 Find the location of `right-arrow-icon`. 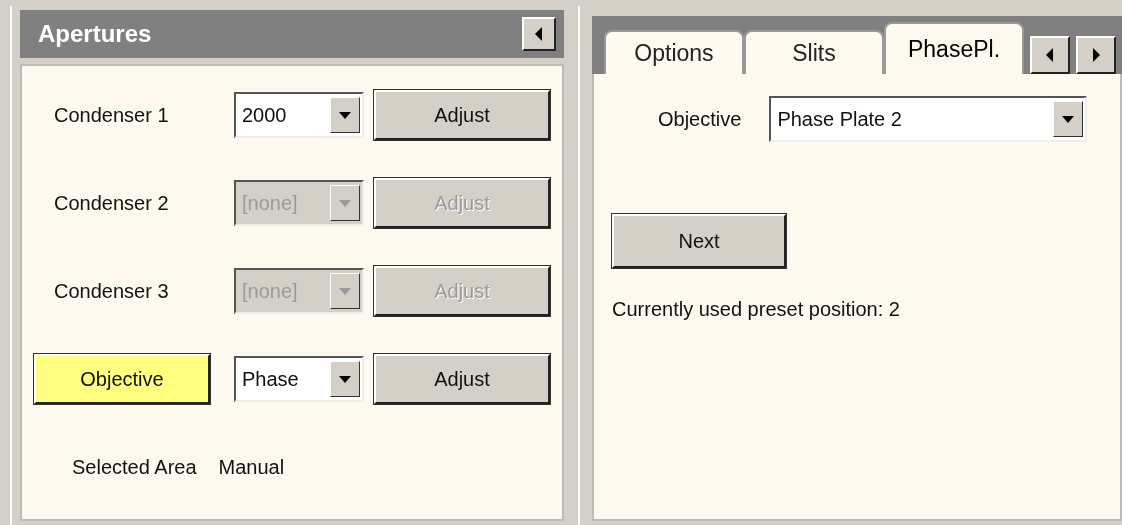

right-arrow-icon is located at coordinates (1096, 55).